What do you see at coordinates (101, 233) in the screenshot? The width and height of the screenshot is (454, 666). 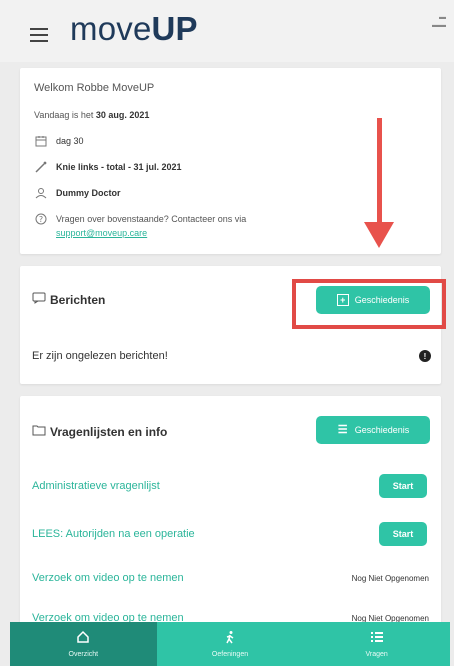 I see `support-email-link: support@moveup.care` at bounding box center [101, 233].